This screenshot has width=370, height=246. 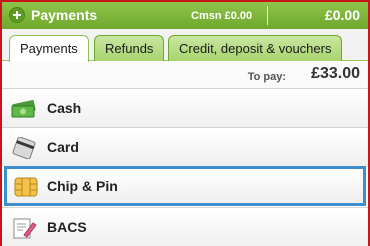 I want to click on payment-method-label: Chip & Pin, so click(x=82, y=186).